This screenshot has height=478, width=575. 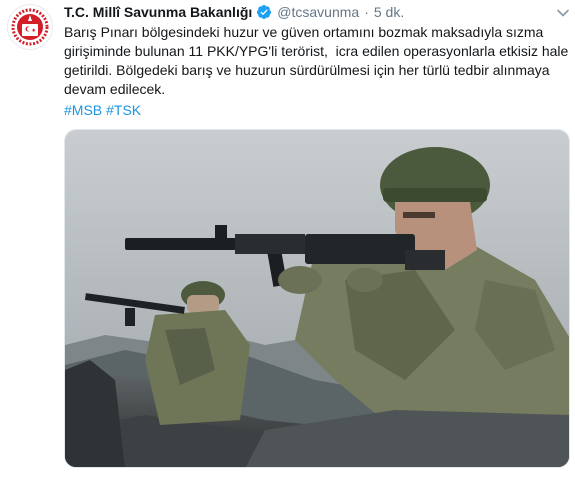 I want to click on msb-logo-icon, so click(x=30, y=27).